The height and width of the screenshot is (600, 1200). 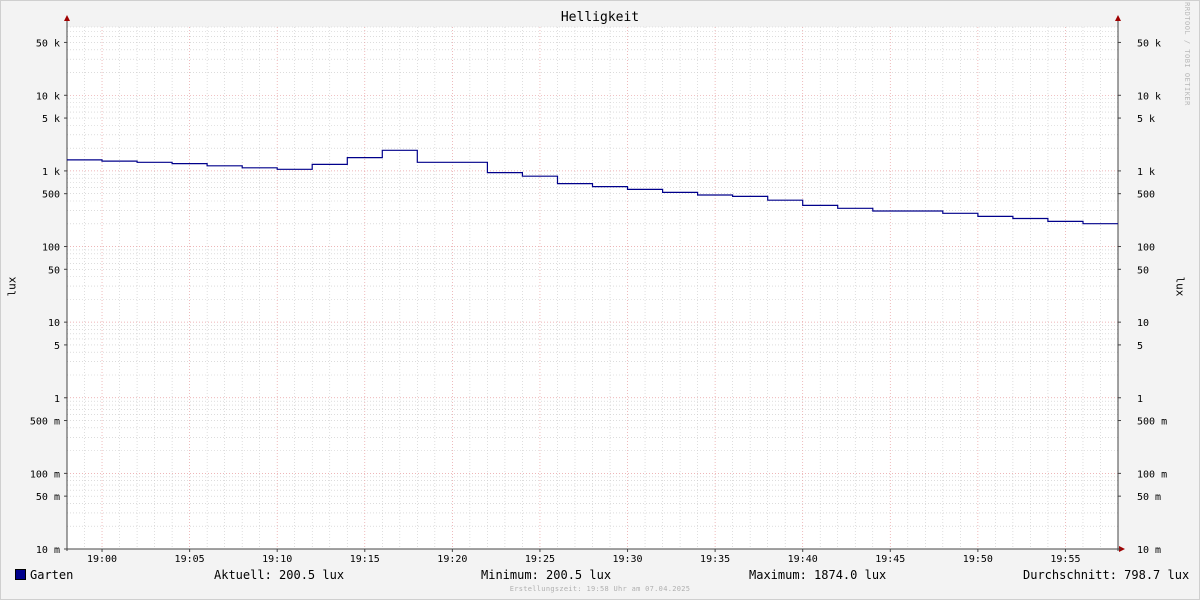 What do you see at coordinates (51, 195) in the screenshot?
I see `y-tick-label-left: 500` at bounding box center [51, 195].